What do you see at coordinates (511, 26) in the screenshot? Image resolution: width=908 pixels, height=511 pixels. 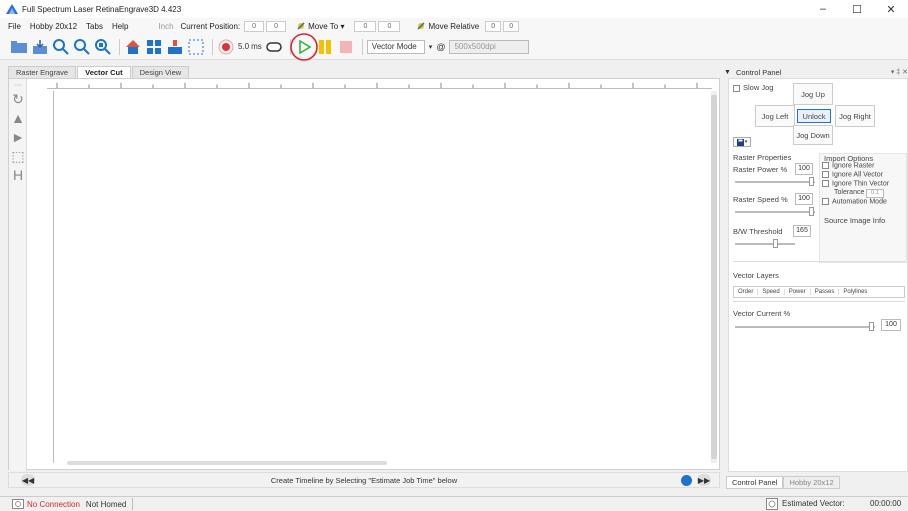 I see `move-relative-y-field: 0` at bounding box center [511, 26].